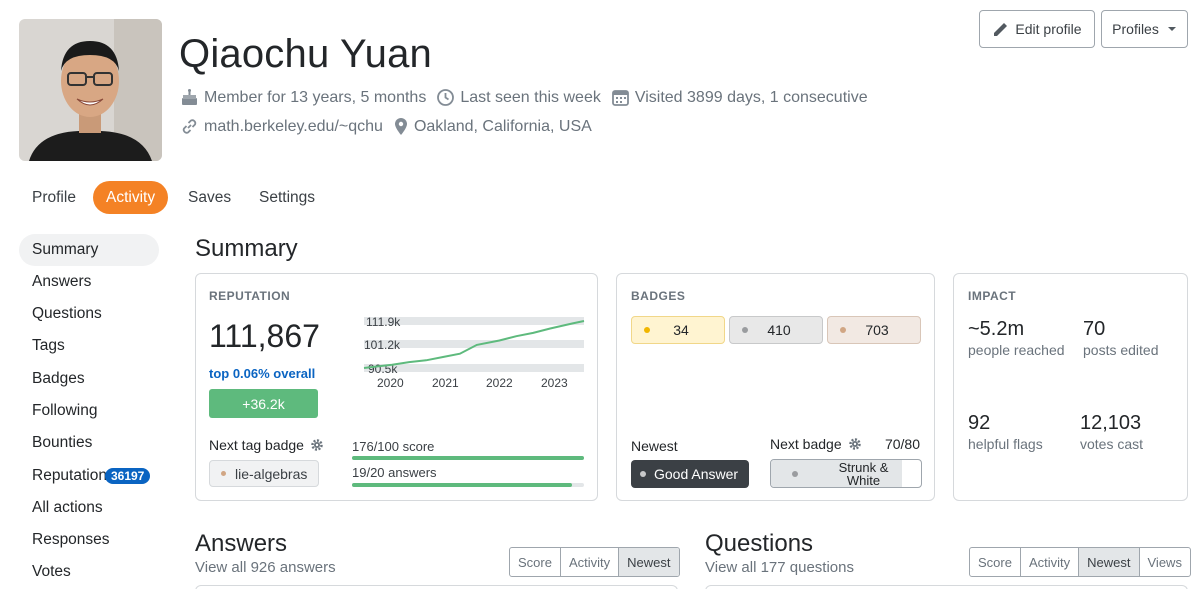 This screenshot has height=589, width=1200. Describe the element at coordinates (262, 373) in the screenshot. I see `reputation-rank-link: top 0.06% overall` at that location.